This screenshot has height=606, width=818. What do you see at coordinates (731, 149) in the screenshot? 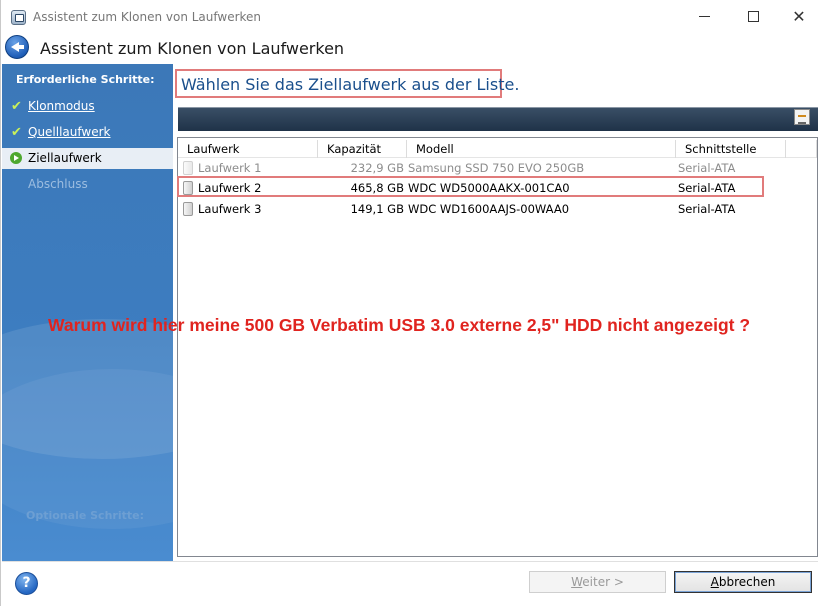
I see `column-header-schnittstelle: Schnittstelle` at bounding box center [731, 149].